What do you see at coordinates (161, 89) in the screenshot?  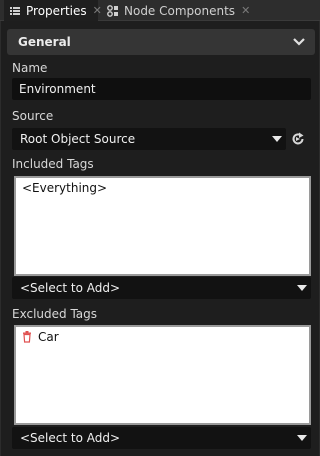 I see `name-field: Environment` at bounding box center [161, 89].